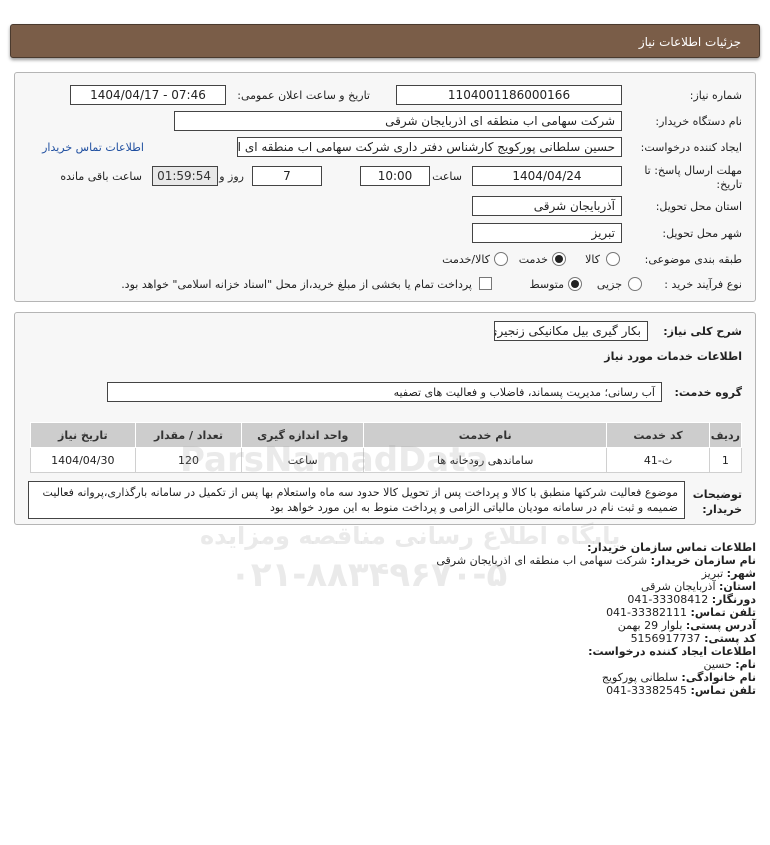 This screenshot has height=845, width=770. I want to click on org-address-line: آدرس پستی: بلوار 29 بهمن, so click(686, 625).